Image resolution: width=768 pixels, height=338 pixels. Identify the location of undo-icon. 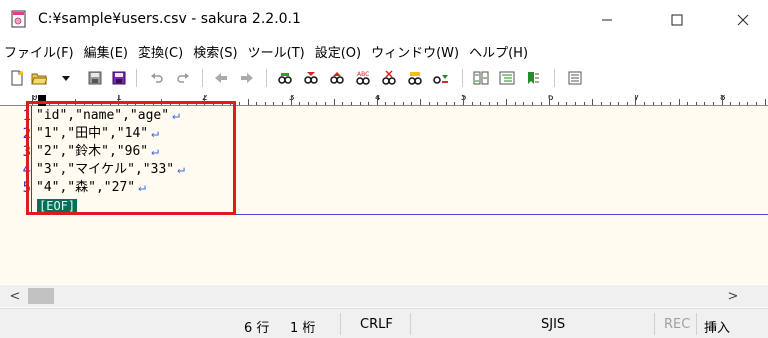
(157, 78).